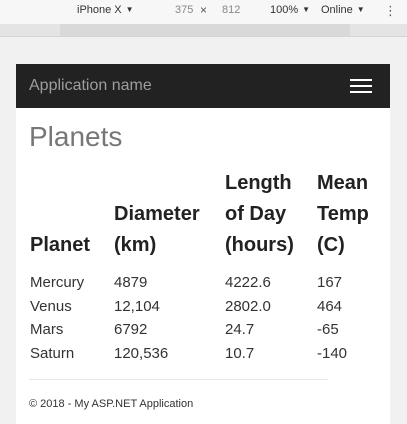  What do you see at coordinates (99, 10) in the screenshot?
I see `device-label: iPhone X` at bounding box center [99, 10].